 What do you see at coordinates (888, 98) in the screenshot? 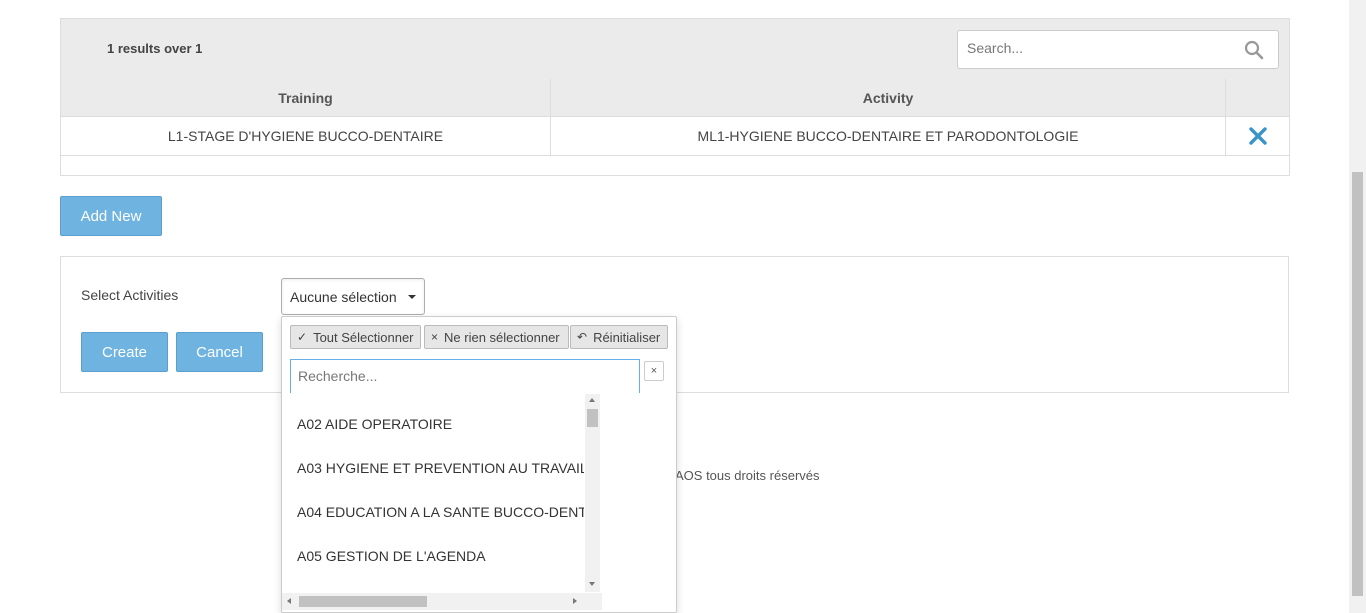
I see `column-header-activity: Activity` at bounding box center [888, 98].